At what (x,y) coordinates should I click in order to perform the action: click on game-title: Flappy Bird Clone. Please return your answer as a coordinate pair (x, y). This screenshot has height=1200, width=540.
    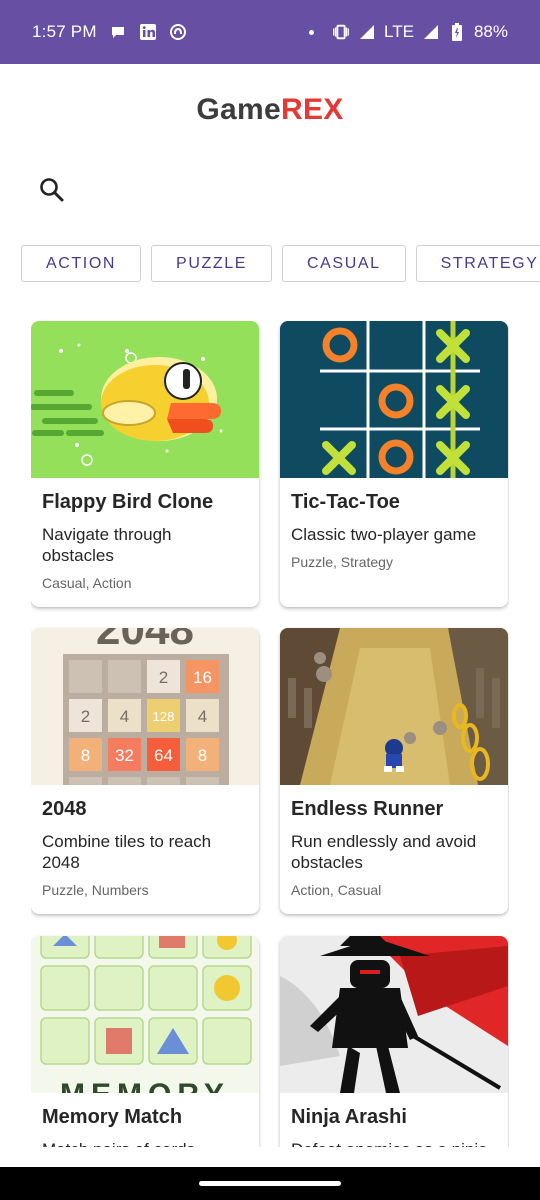
    Looking at the image, I should click on (128, 502).